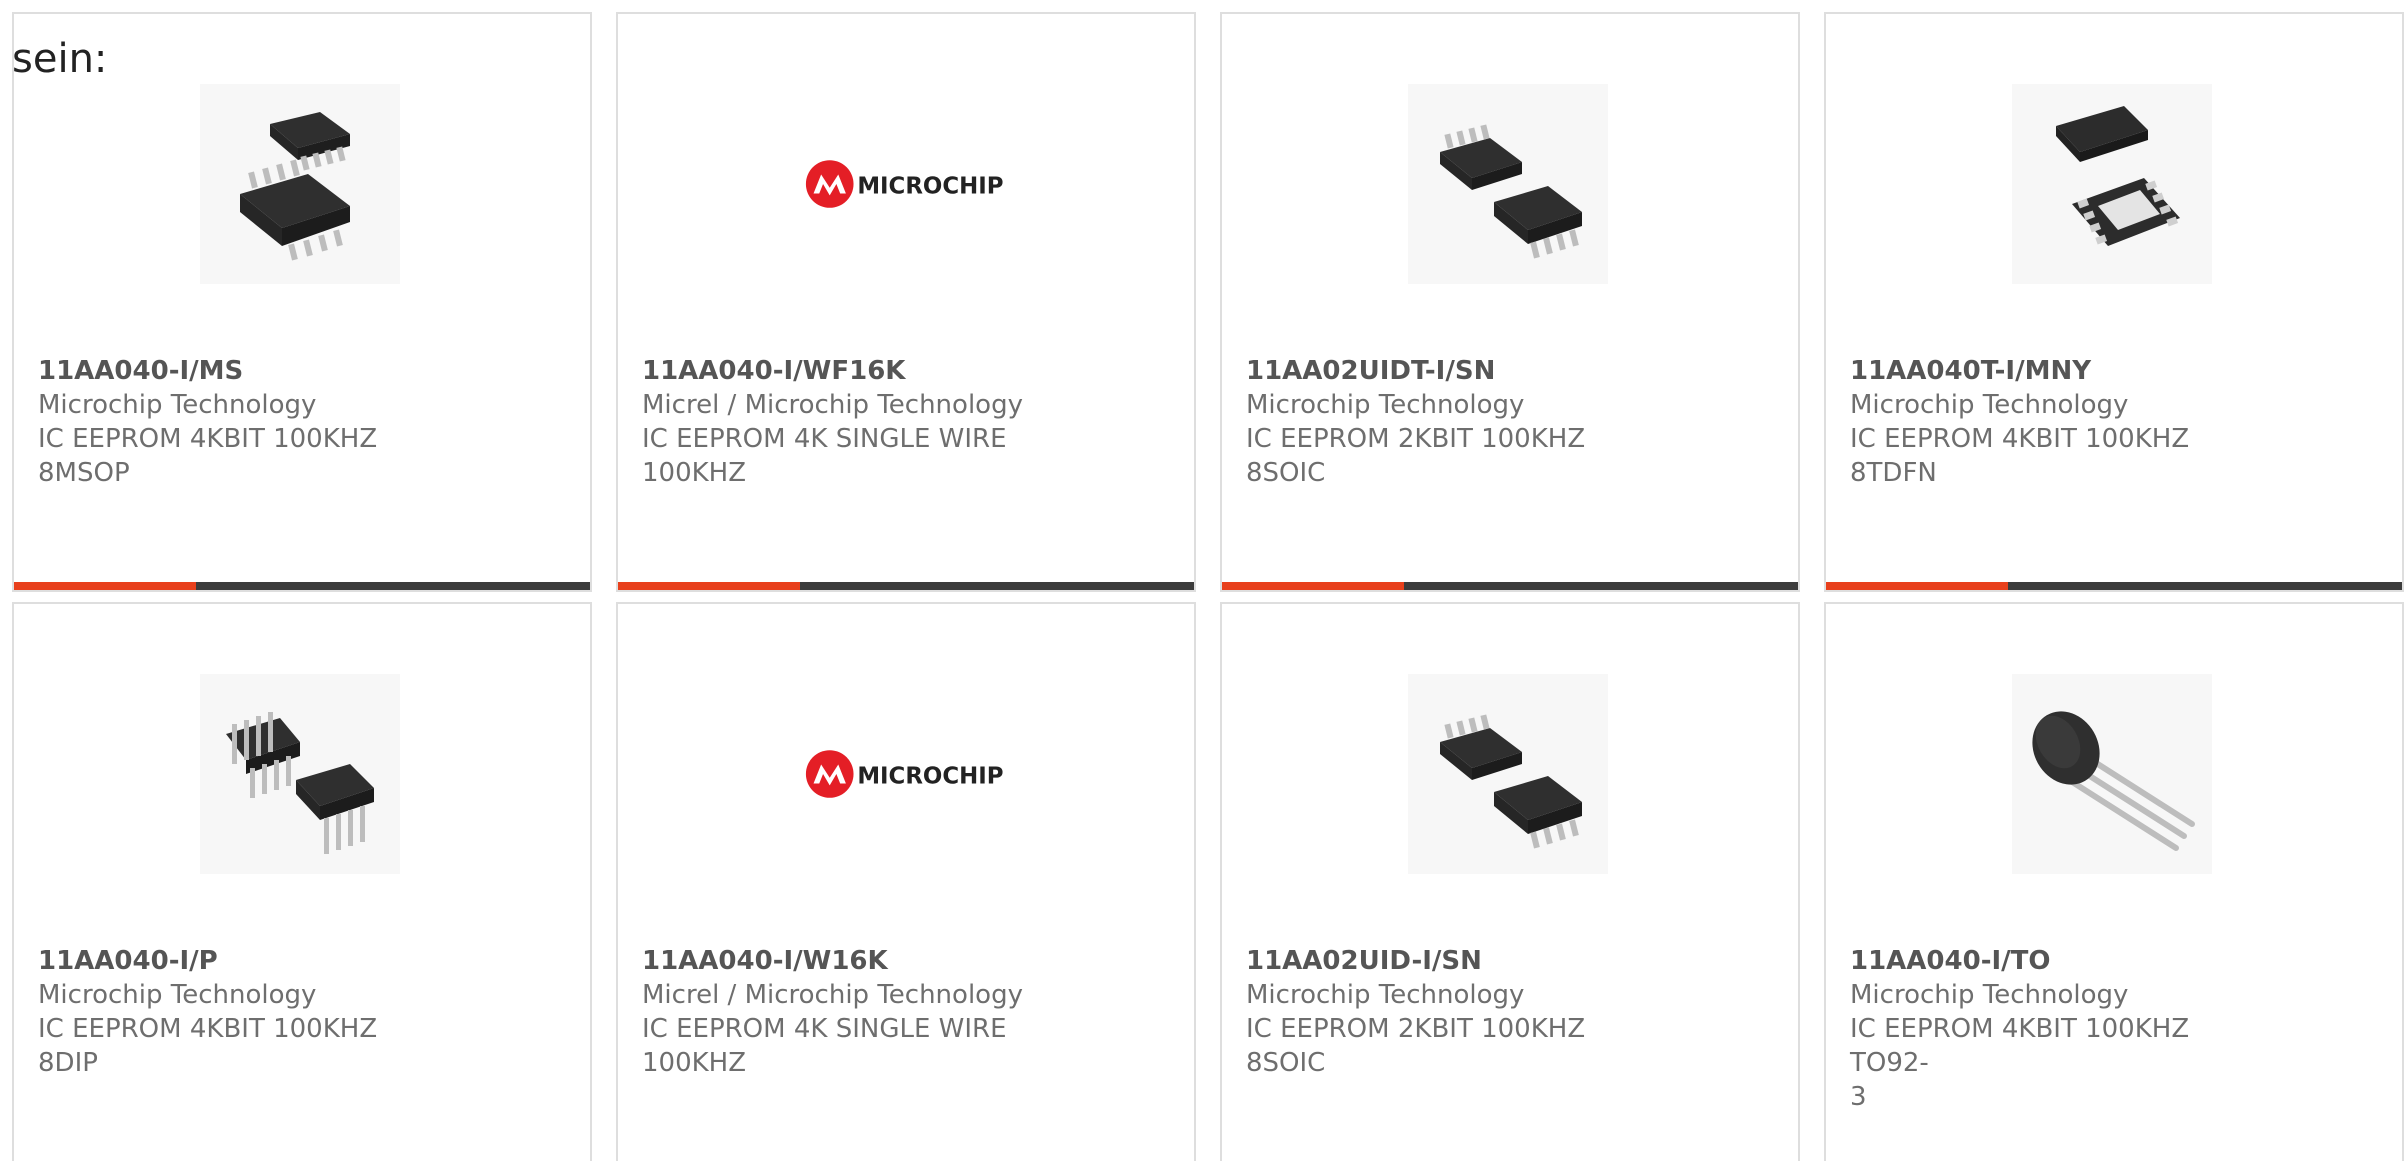 The height and width of the screenshot is (1161, 2405). Describe the element at coordinates (842, 371) in the screenshot. I see `part-number: 11AA040-I/WF16K` at that location.